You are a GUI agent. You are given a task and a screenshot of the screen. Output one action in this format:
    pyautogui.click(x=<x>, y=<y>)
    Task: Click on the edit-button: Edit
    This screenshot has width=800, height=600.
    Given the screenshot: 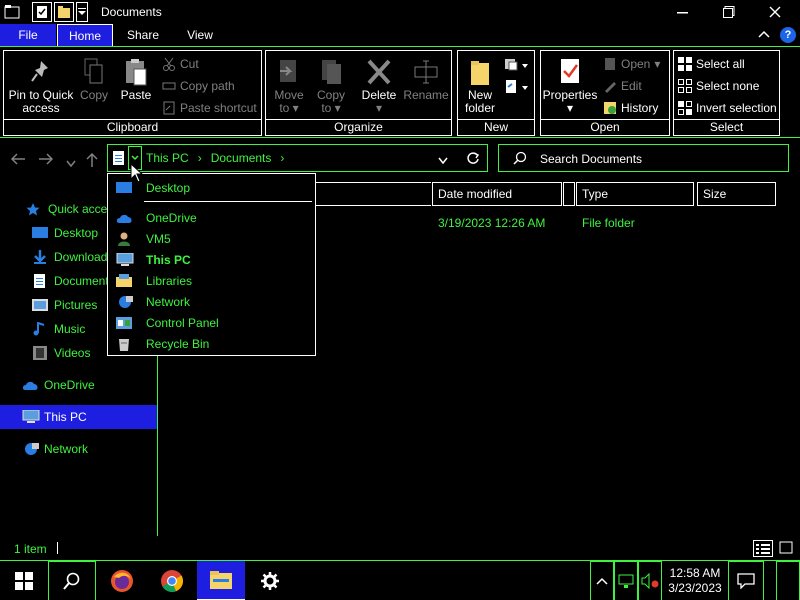 What is the action you would take?
    pyautogui.click(x=622, y=86)
    